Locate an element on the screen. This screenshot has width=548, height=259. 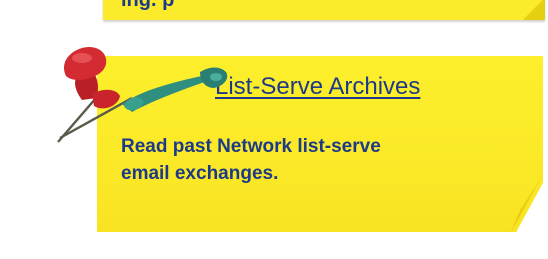
sticky-note-top-text: ing. p is located at coordinates (148, 5).